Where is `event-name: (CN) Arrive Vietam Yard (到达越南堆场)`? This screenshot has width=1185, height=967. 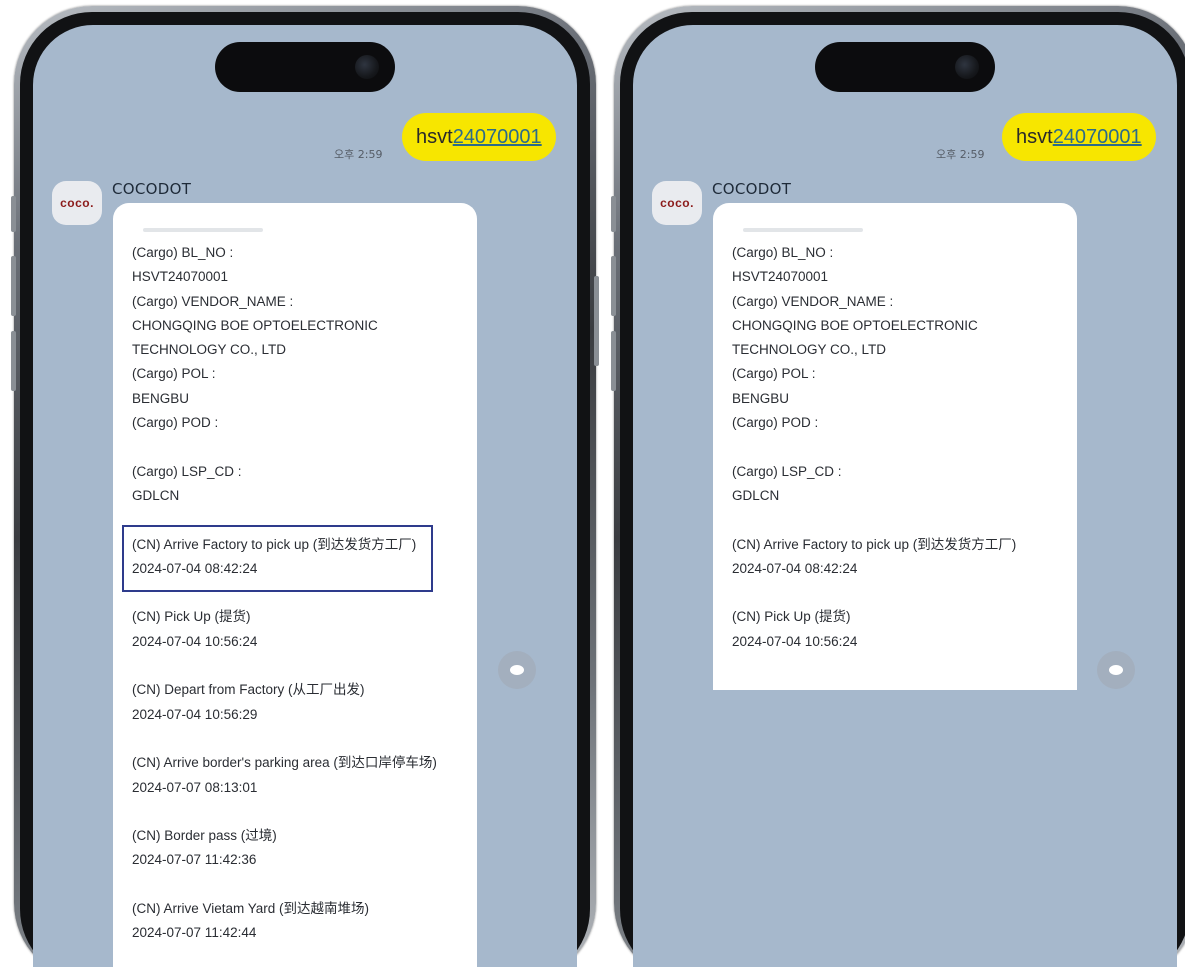 event-name: (CN) Arrive Vietam Yard (到达越南堆场) is located at coordinates (251, 909).